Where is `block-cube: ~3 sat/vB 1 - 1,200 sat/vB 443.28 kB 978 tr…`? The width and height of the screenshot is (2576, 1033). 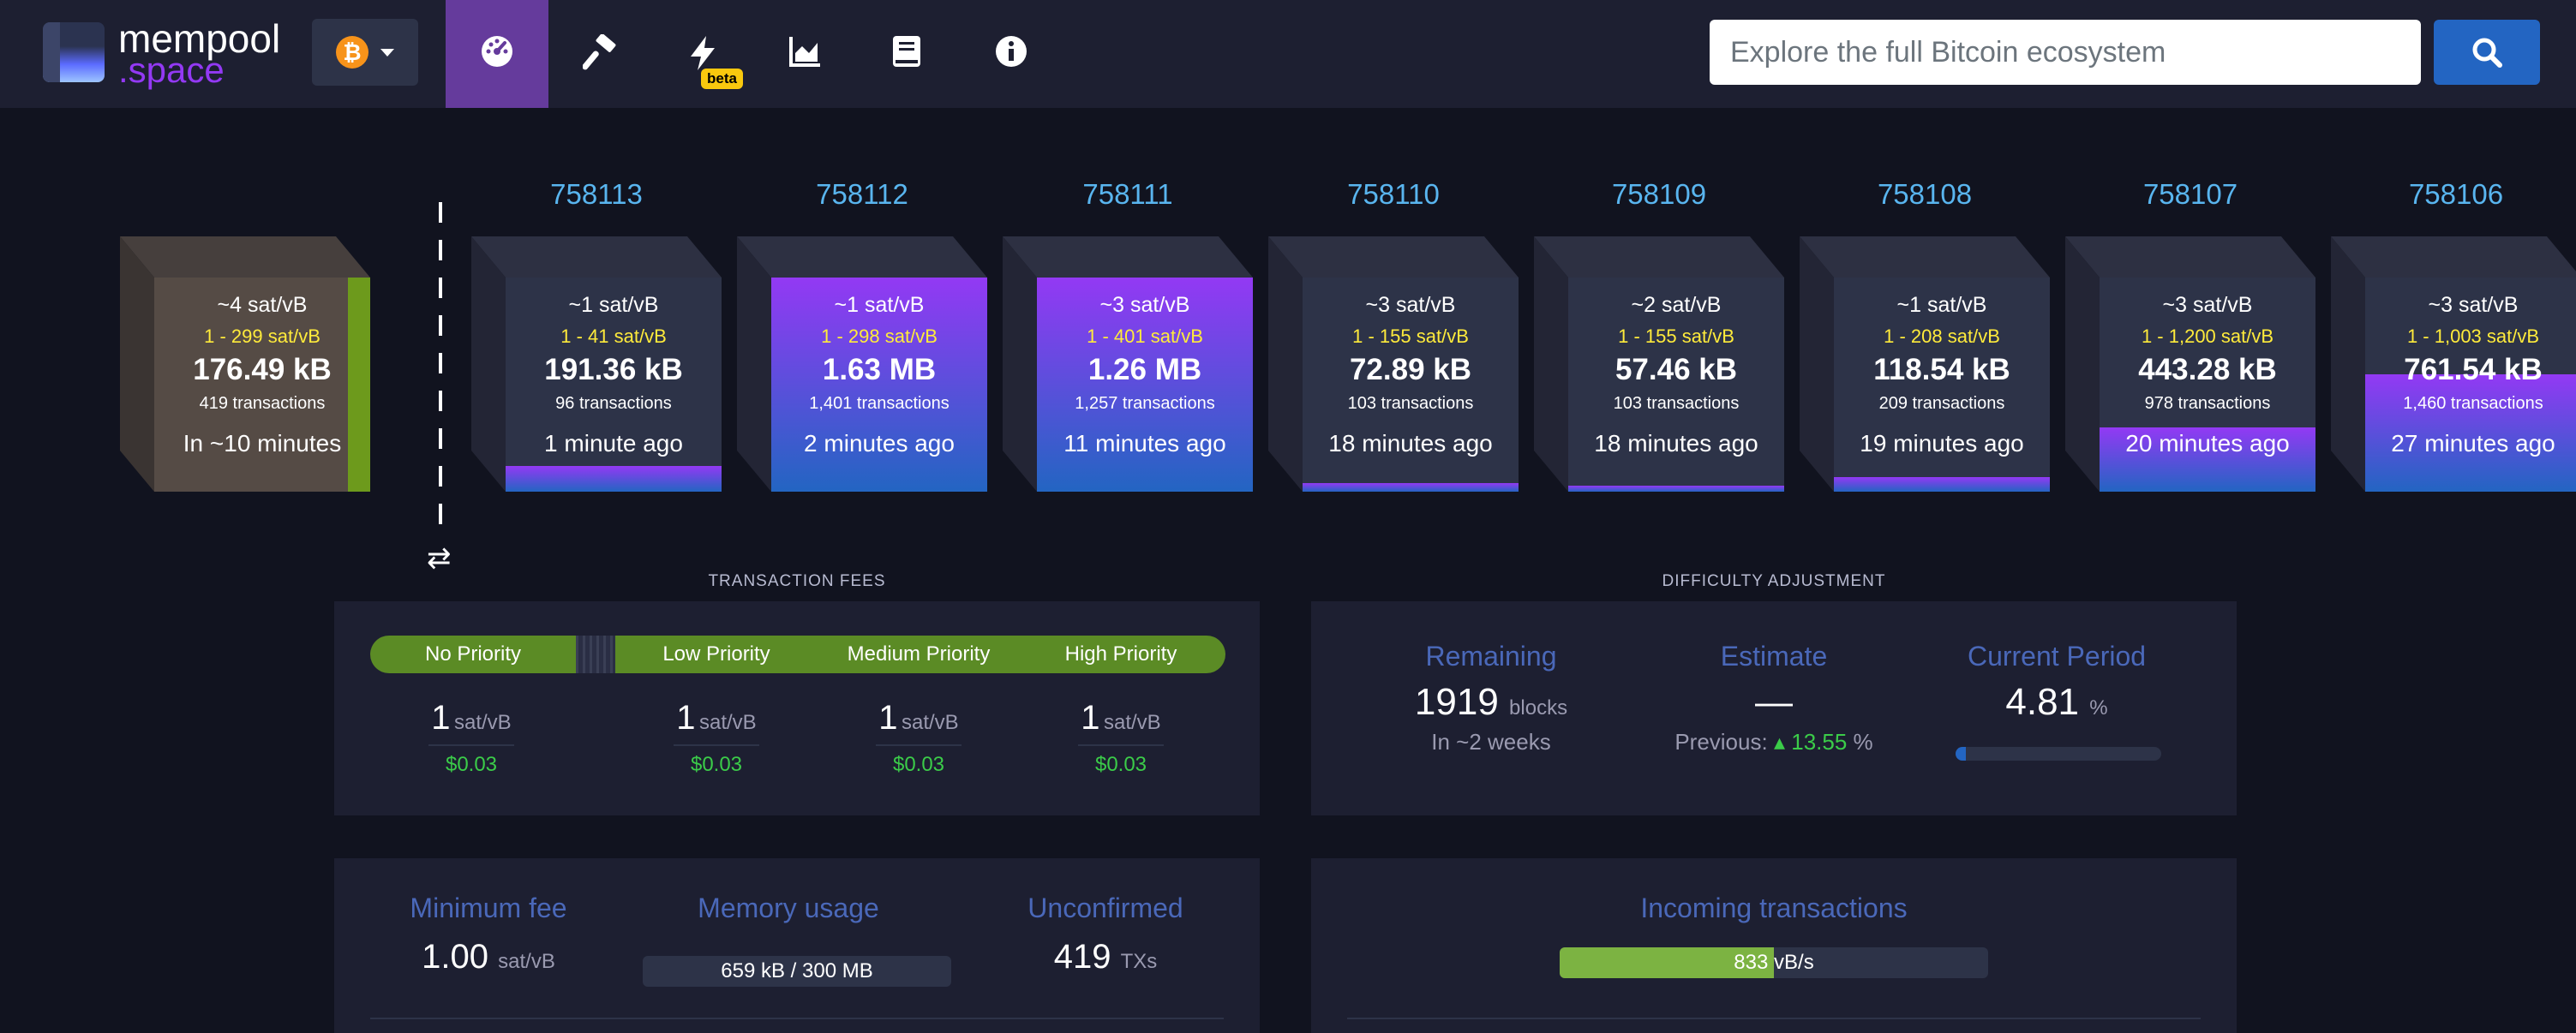 block-cube: ~3 sat/vB 1 - 1,200 sat/vB 443.28 kB 978 tr… is located at coordinates (2190, 364).